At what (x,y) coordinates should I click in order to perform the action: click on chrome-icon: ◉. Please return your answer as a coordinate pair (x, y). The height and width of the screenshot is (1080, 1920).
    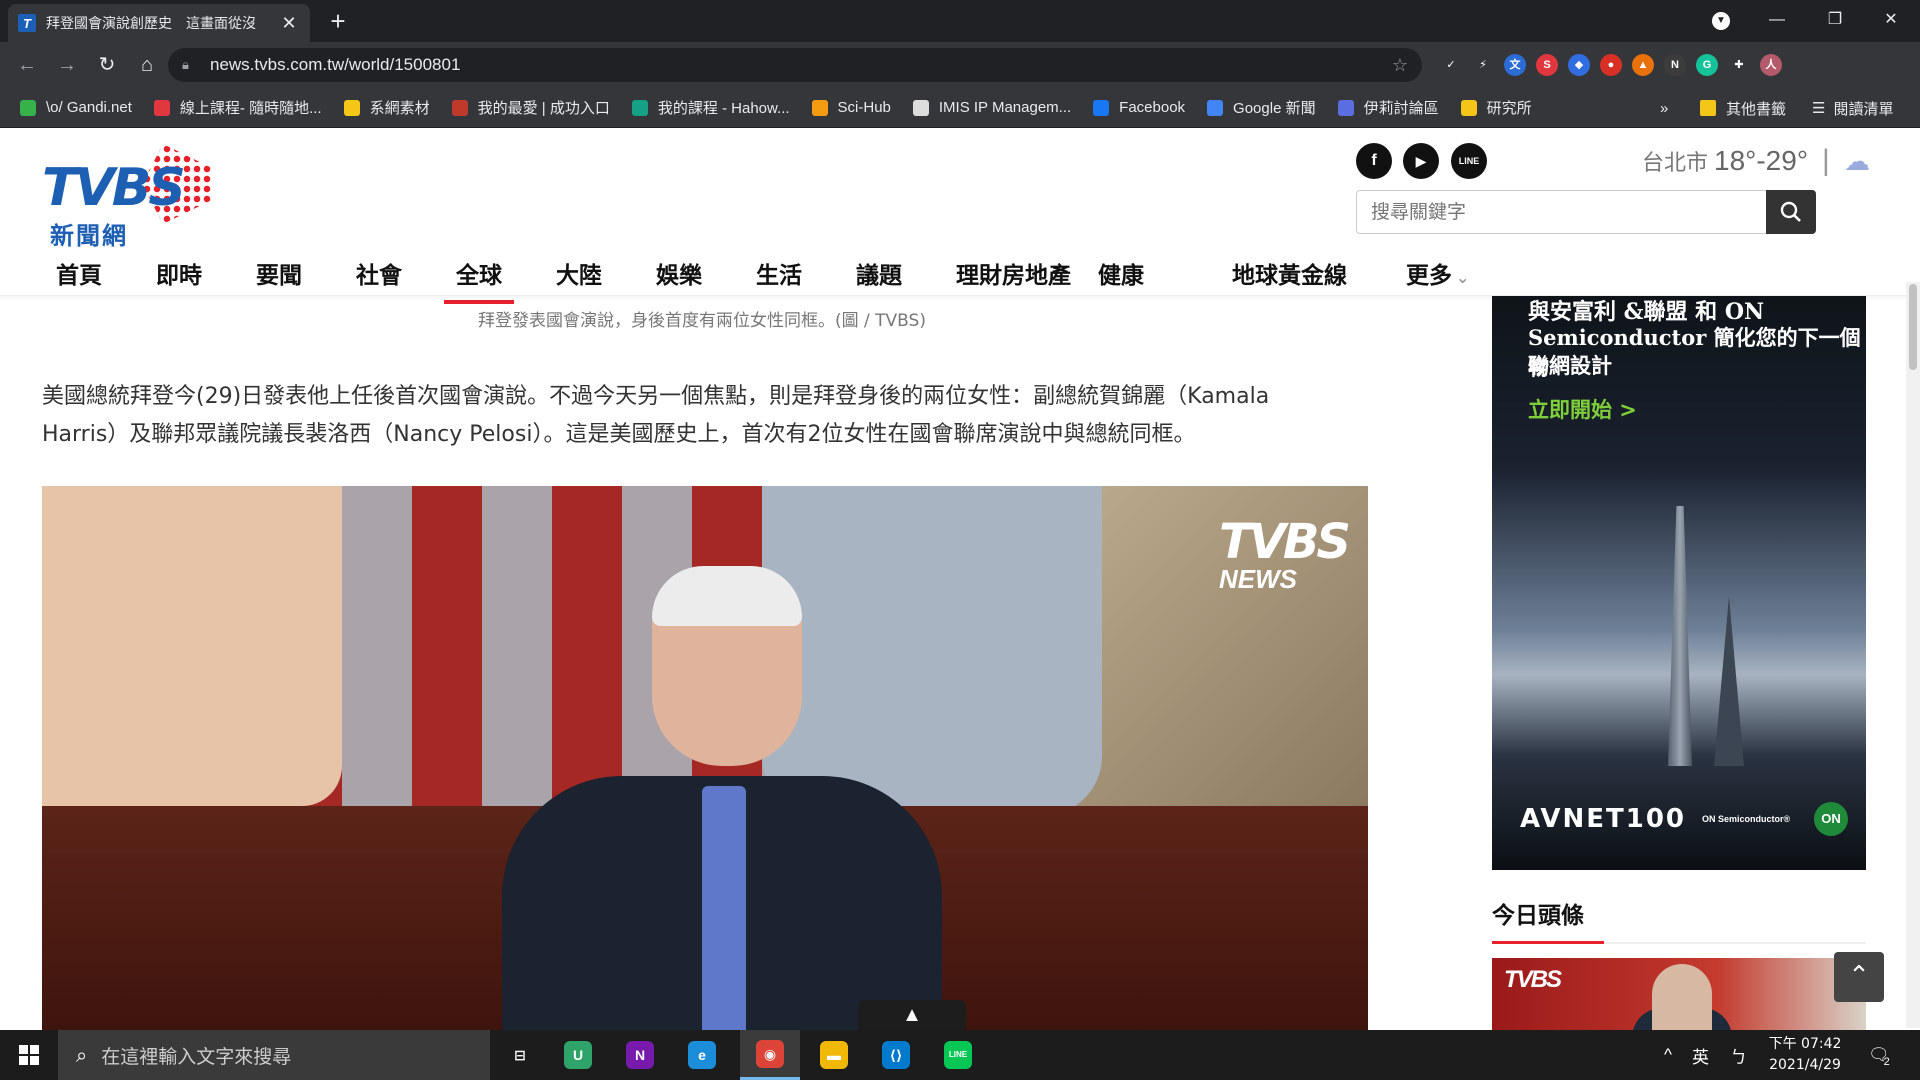
    Looking at the image, I should click on (770, 1053).